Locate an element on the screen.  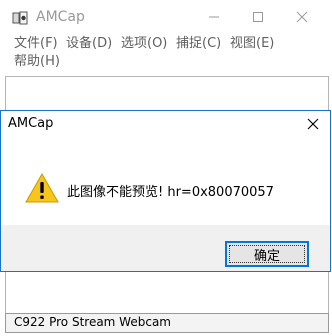
dialog-close-button is located at coordinates (313, 124).